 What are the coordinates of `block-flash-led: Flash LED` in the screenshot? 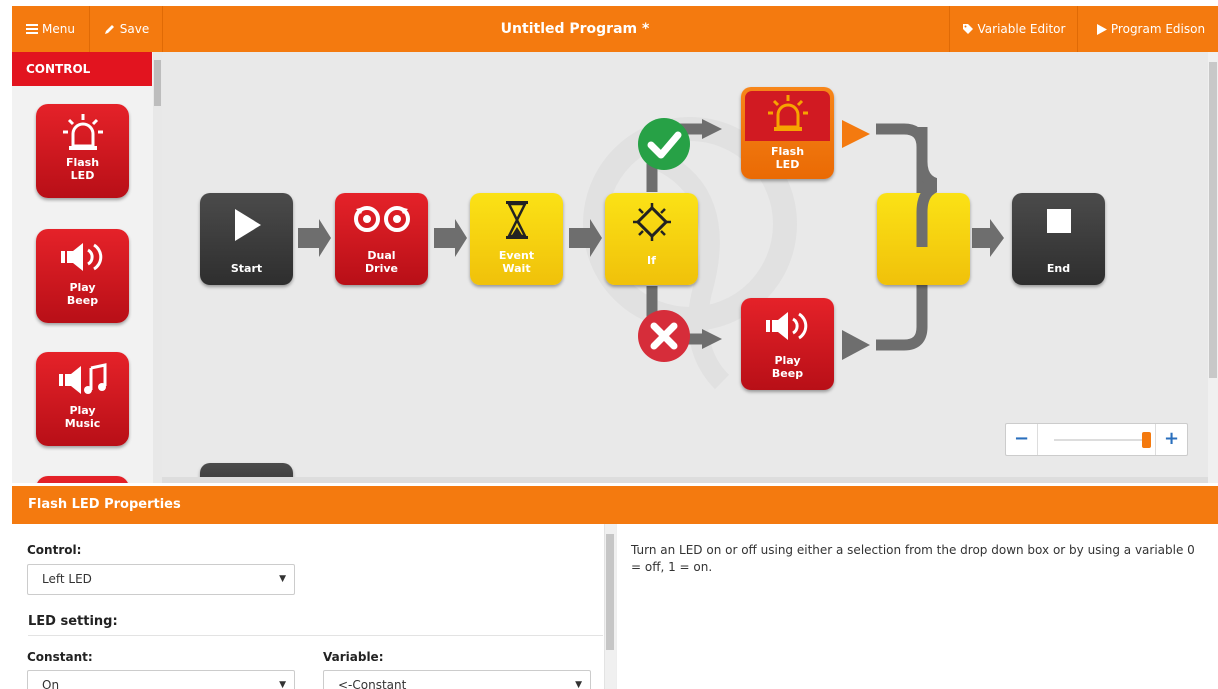 It's located at (787, 133).